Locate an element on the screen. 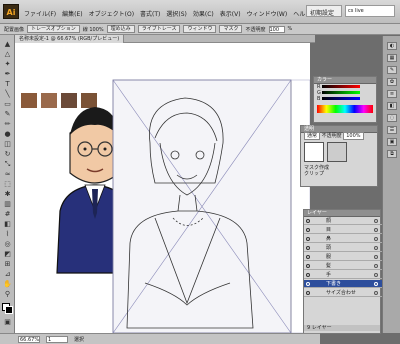 This screenshot has height=344, width=400. layer-row: サイズ合わせ is located at coordinates (343, 293).